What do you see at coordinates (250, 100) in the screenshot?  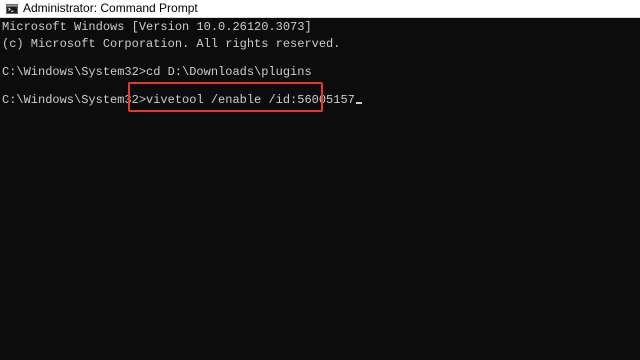 I see `command-input: vivetool /enable /id:56005157` at bounding box center [250, 100].